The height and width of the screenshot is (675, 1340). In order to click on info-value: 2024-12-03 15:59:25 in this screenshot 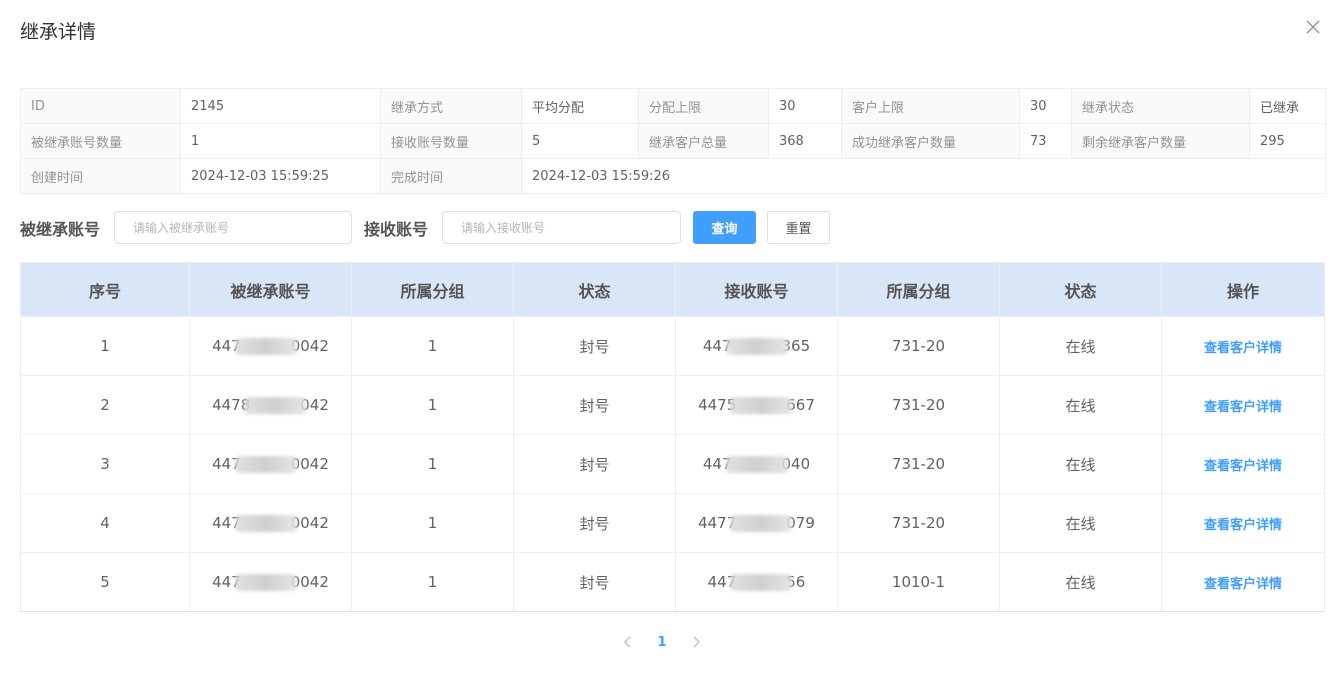, I will do `click(280, 176)`.